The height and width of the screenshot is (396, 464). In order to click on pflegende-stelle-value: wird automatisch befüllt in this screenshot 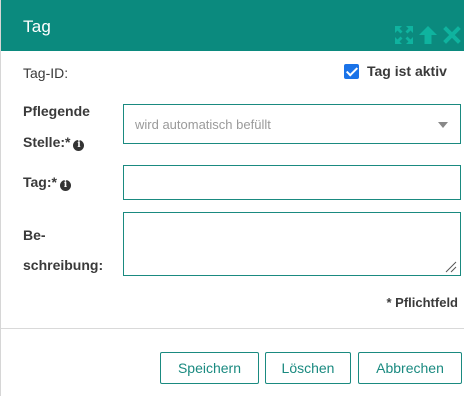, I will do `click(203, 124)`.